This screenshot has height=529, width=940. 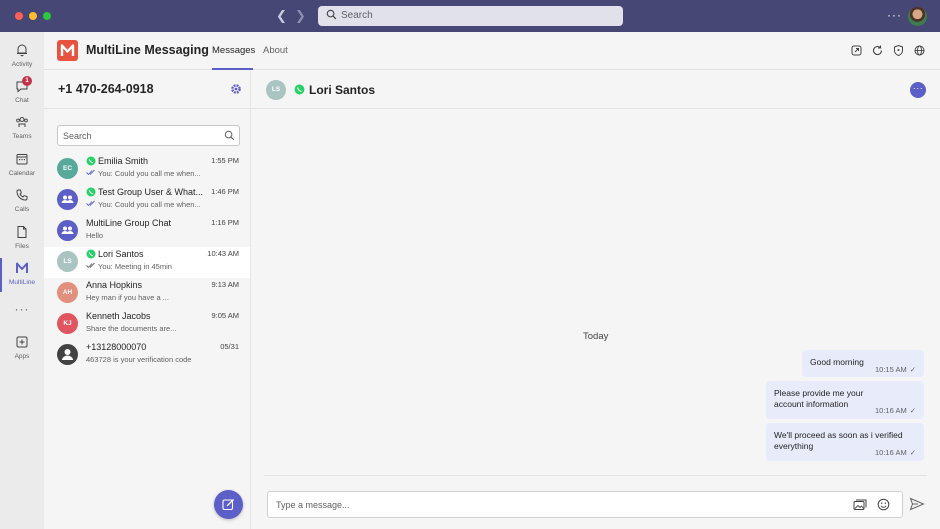 I want to click on avatar, so click(x=67, y=354).